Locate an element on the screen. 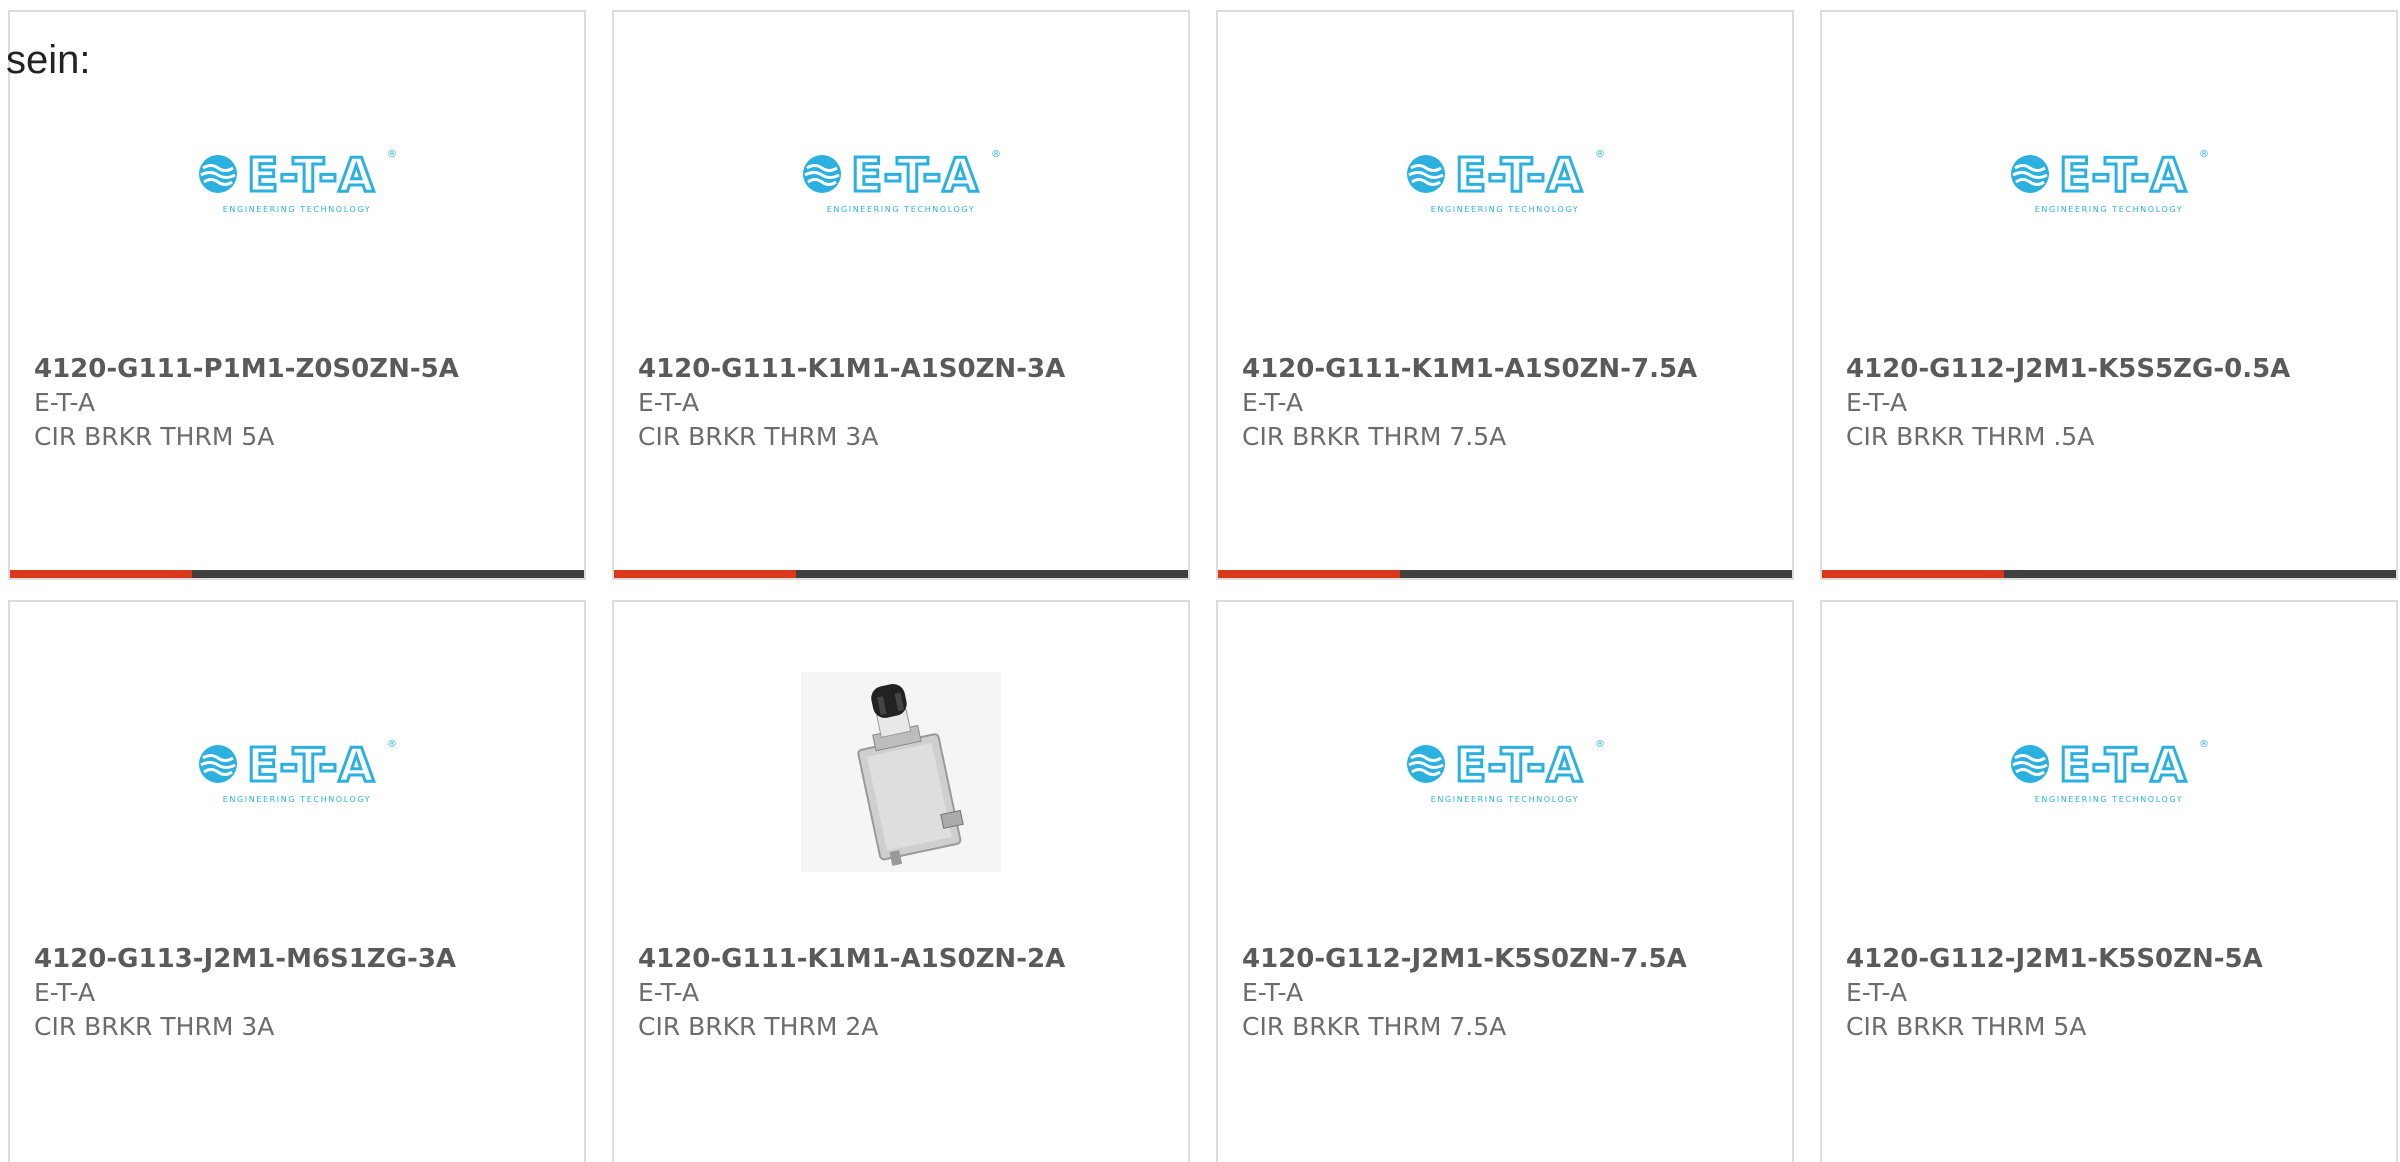 The height and width of the screenshot is (1162, 2400). product-title-link: 4120-G112-J2M1-K5S5ZG-0.5A is located at coordinates (2113, 369).